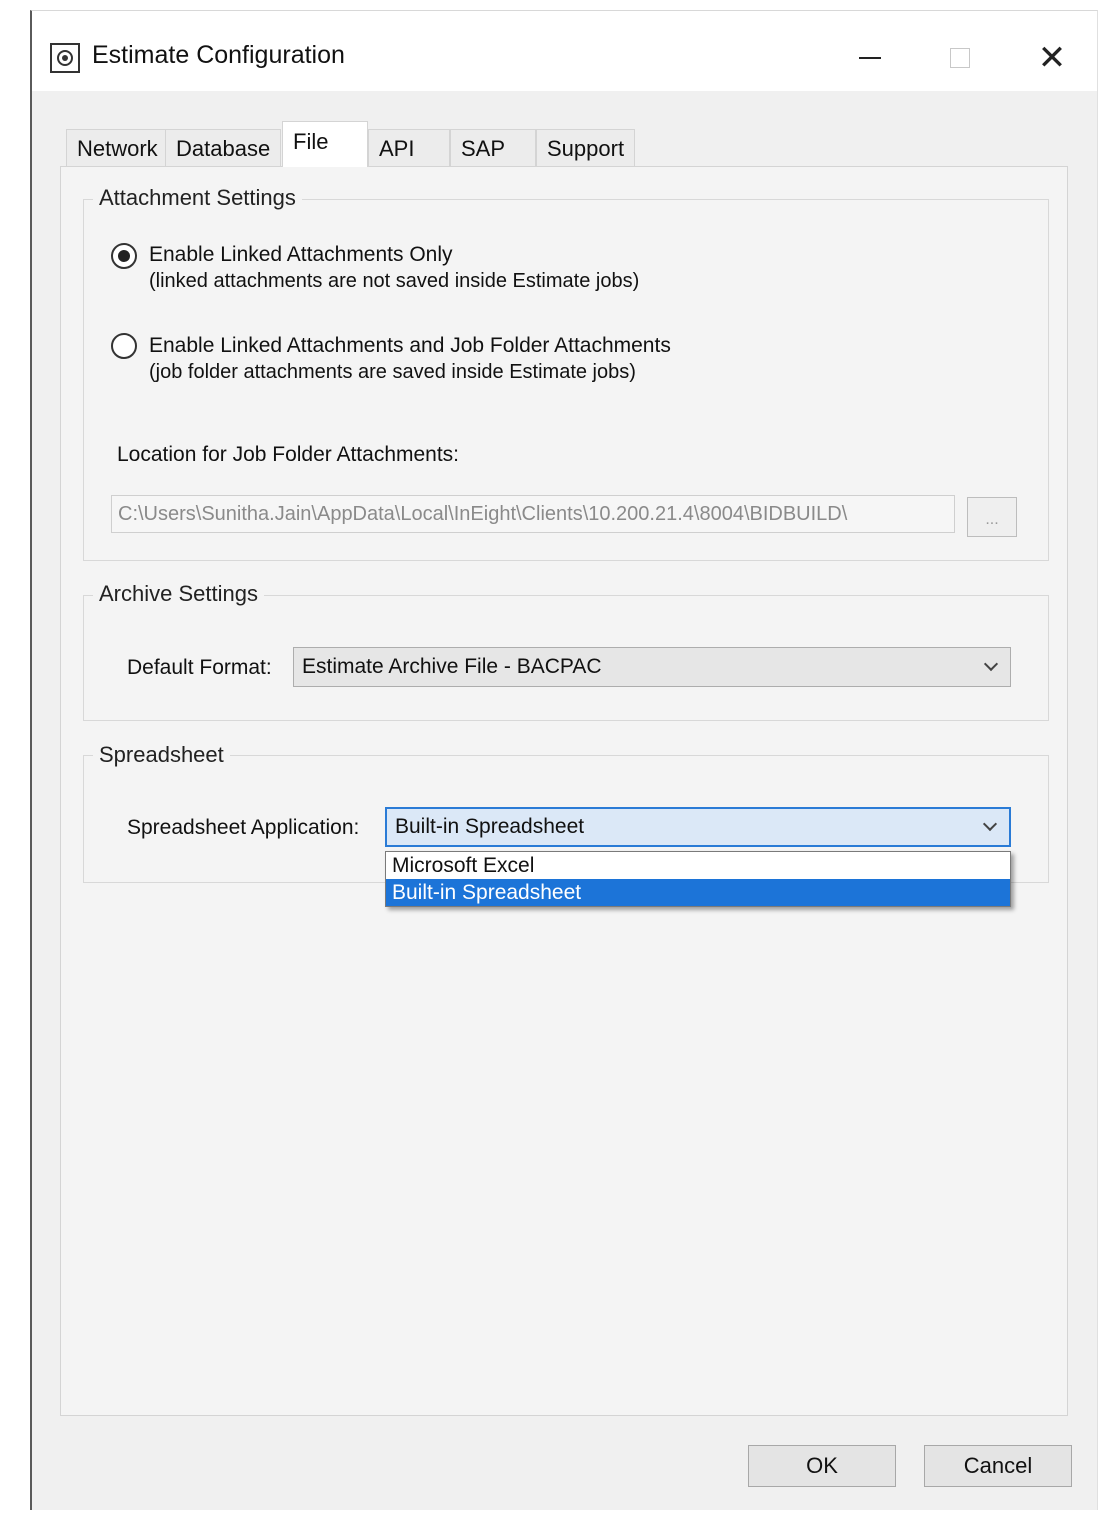 This screenshot has height=1521, width=1107. Describe the element at coordinates (218, 55) in the screenshot. I see `window-title: Estimate Configuration` at that location.